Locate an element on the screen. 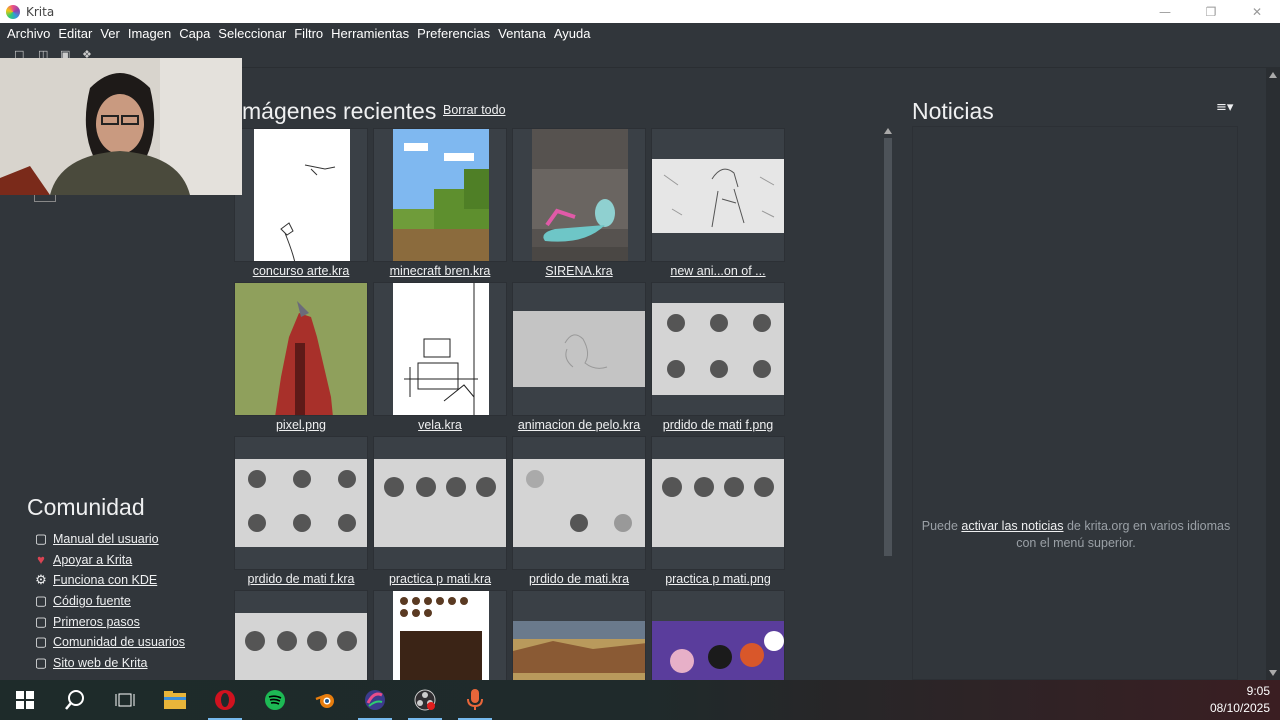 This screenshot has width=1280, height=720. recent-grid-scrollbar is located at coordinates (888, 403).